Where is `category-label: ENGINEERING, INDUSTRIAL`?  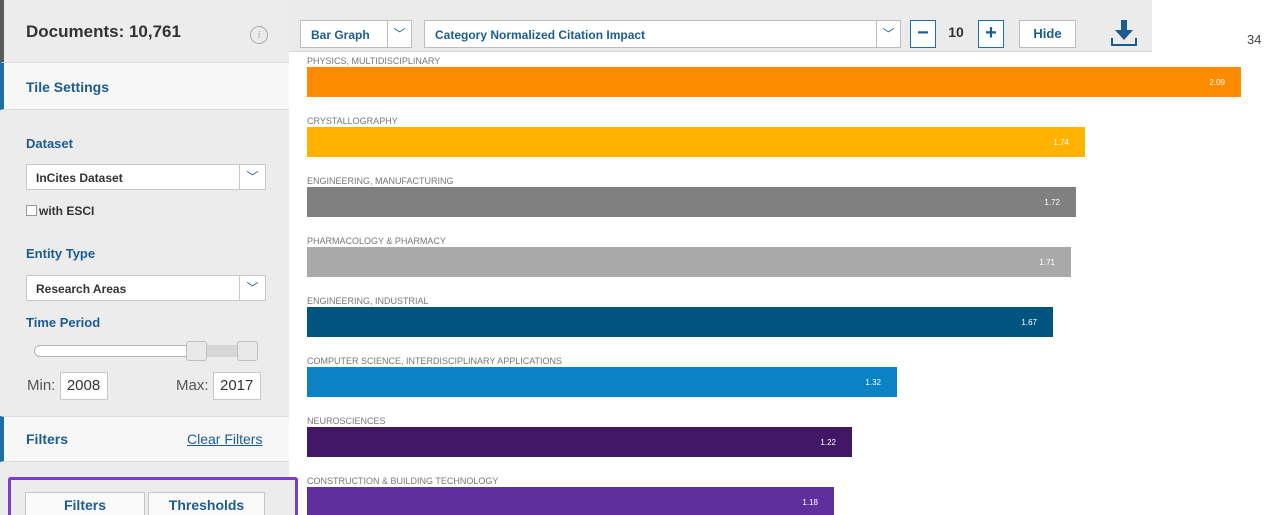
category-label: ENGINEERING, INDUSTRIAL is located at coordinates (368, 301).